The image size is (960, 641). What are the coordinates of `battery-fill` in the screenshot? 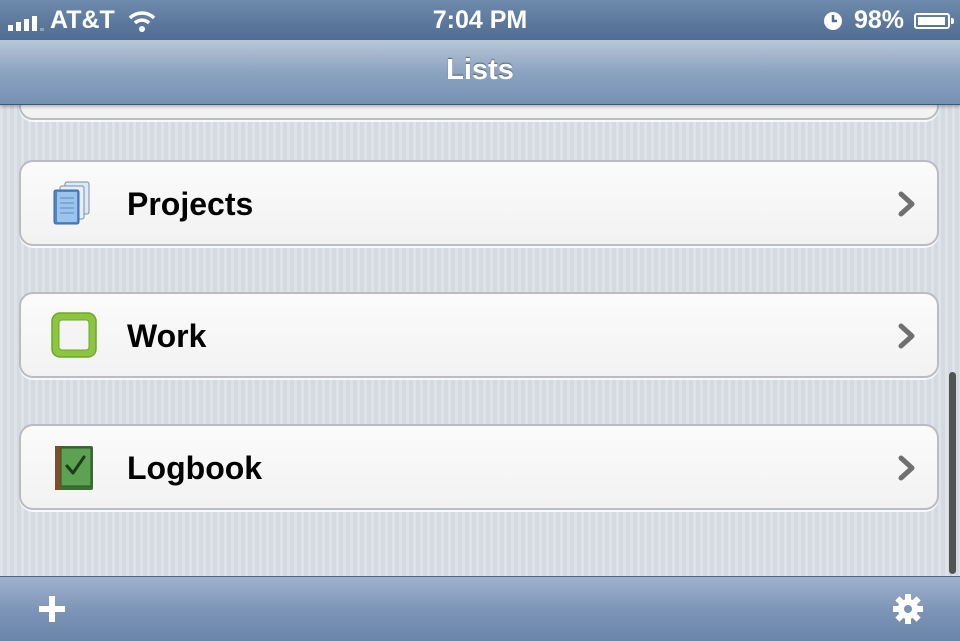 It's located at (932, 20).